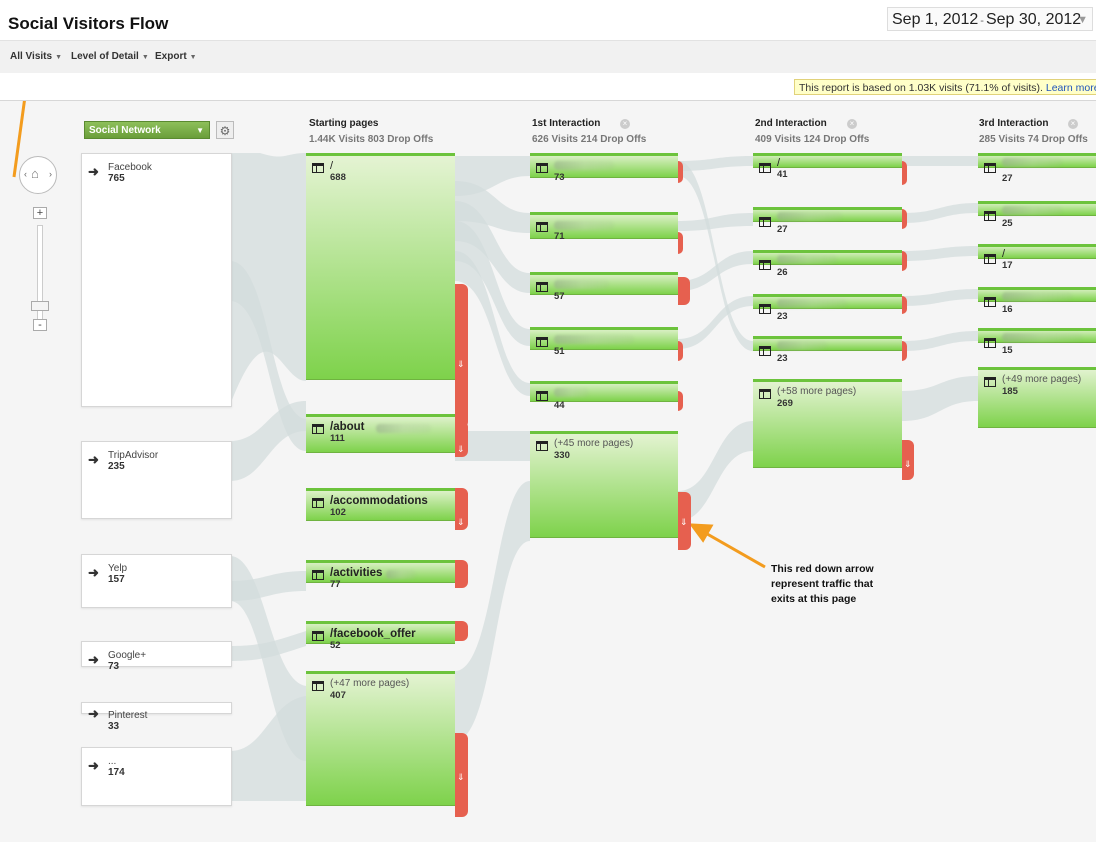 This screenshot has height=842, width=1096. Describe the element at coordinates (156, 280) in the screenshot. I see `source-node-facebook: ➜ Facebook 765` at that location.